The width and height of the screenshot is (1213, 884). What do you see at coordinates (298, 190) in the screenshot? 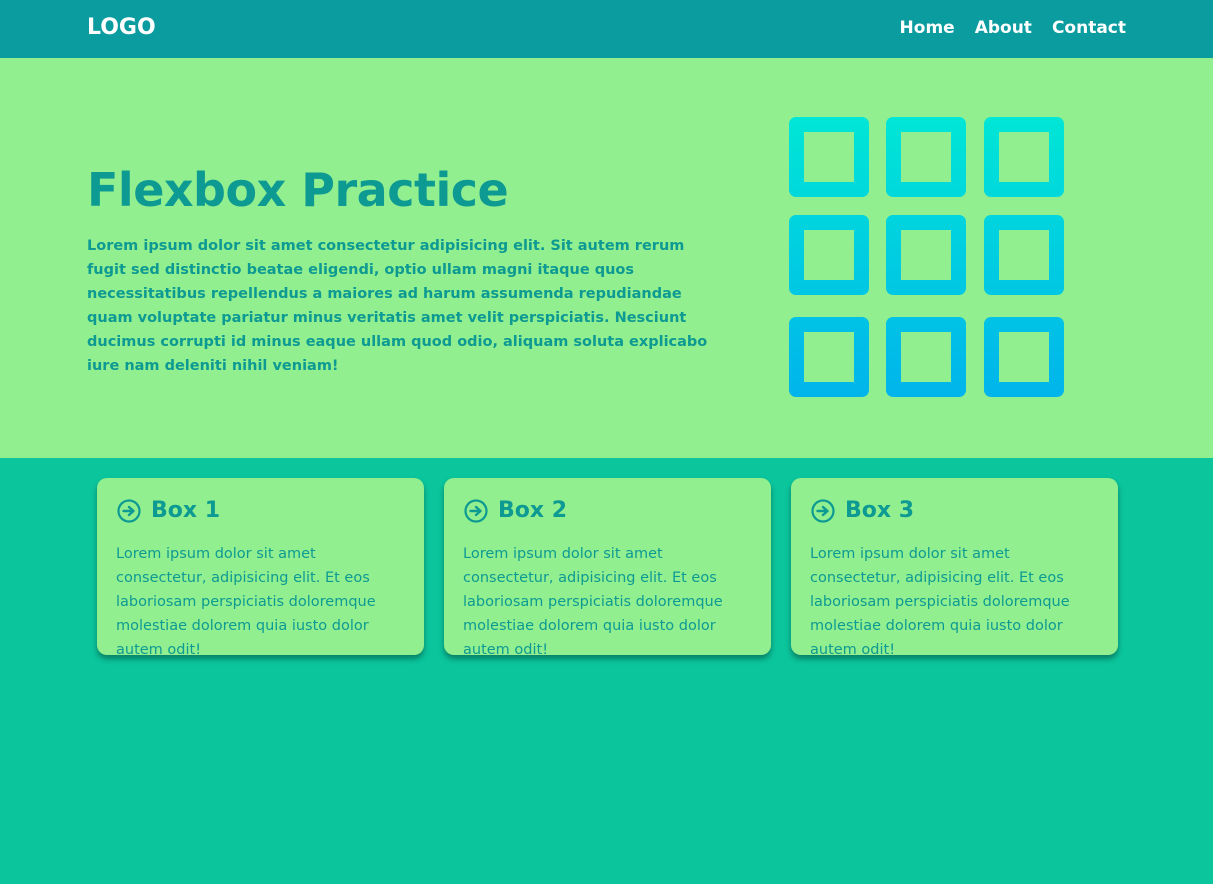
I see `hero-title: Flexbox Practice` at bounding box center [298, 190].